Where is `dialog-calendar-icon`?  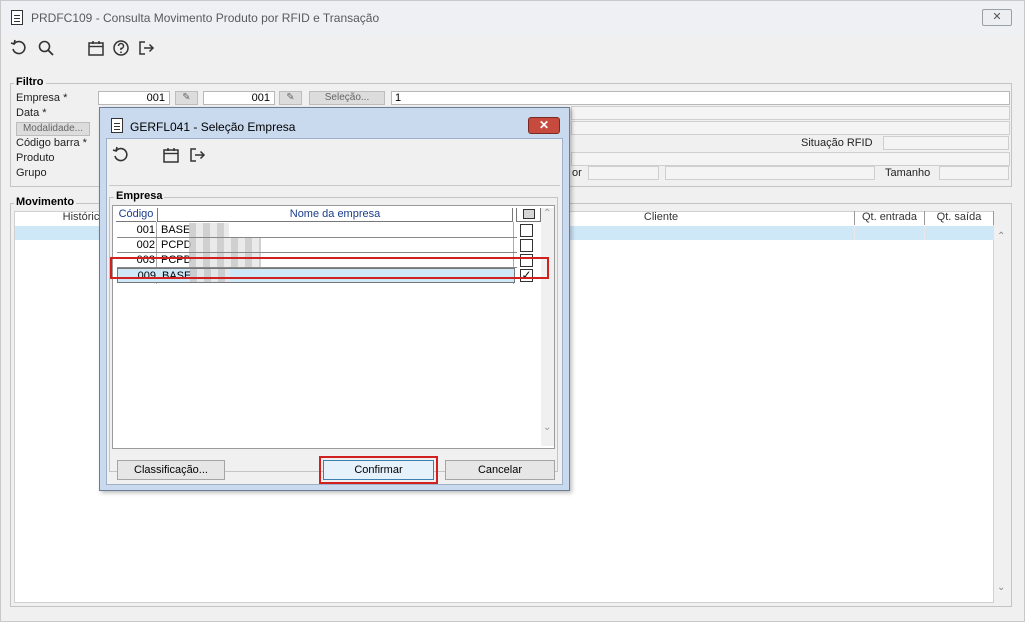 dialog-calendar-icon is located at coordinates (171, 155).